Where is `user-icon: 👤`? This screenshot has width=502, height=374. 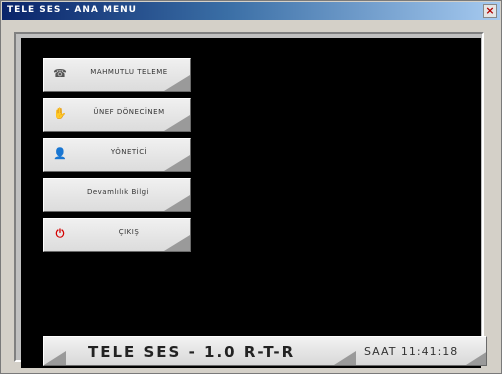
user-icon: 👤 is located at coordinates (60, 153).